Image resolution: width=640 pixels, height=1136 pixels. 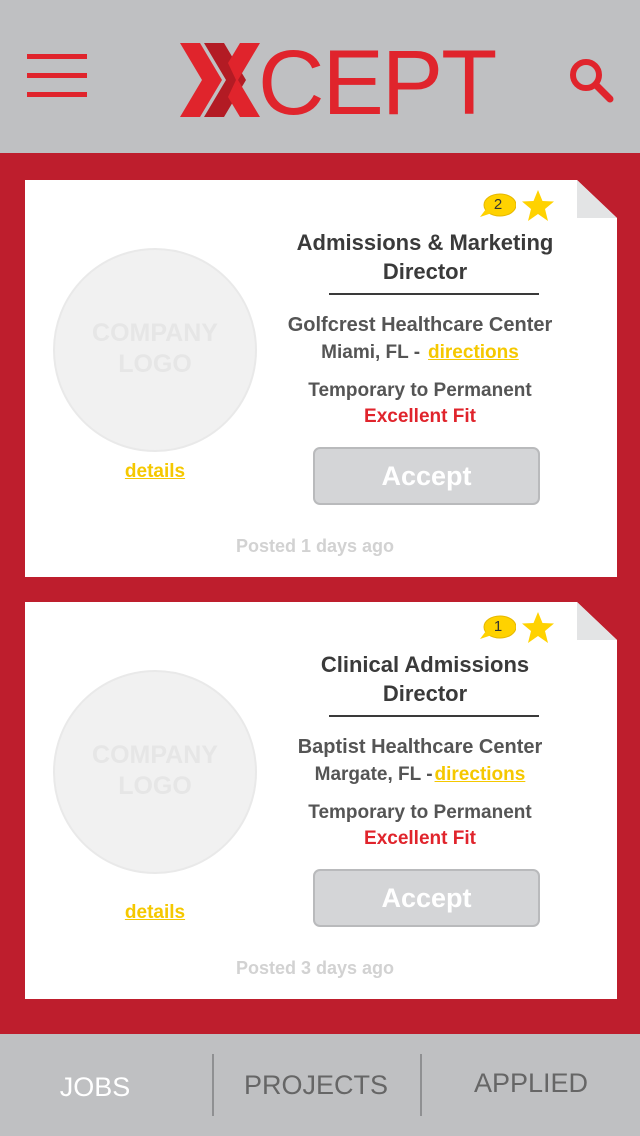 I want to click on app-header: CEPT, so click(x=320, y=76).